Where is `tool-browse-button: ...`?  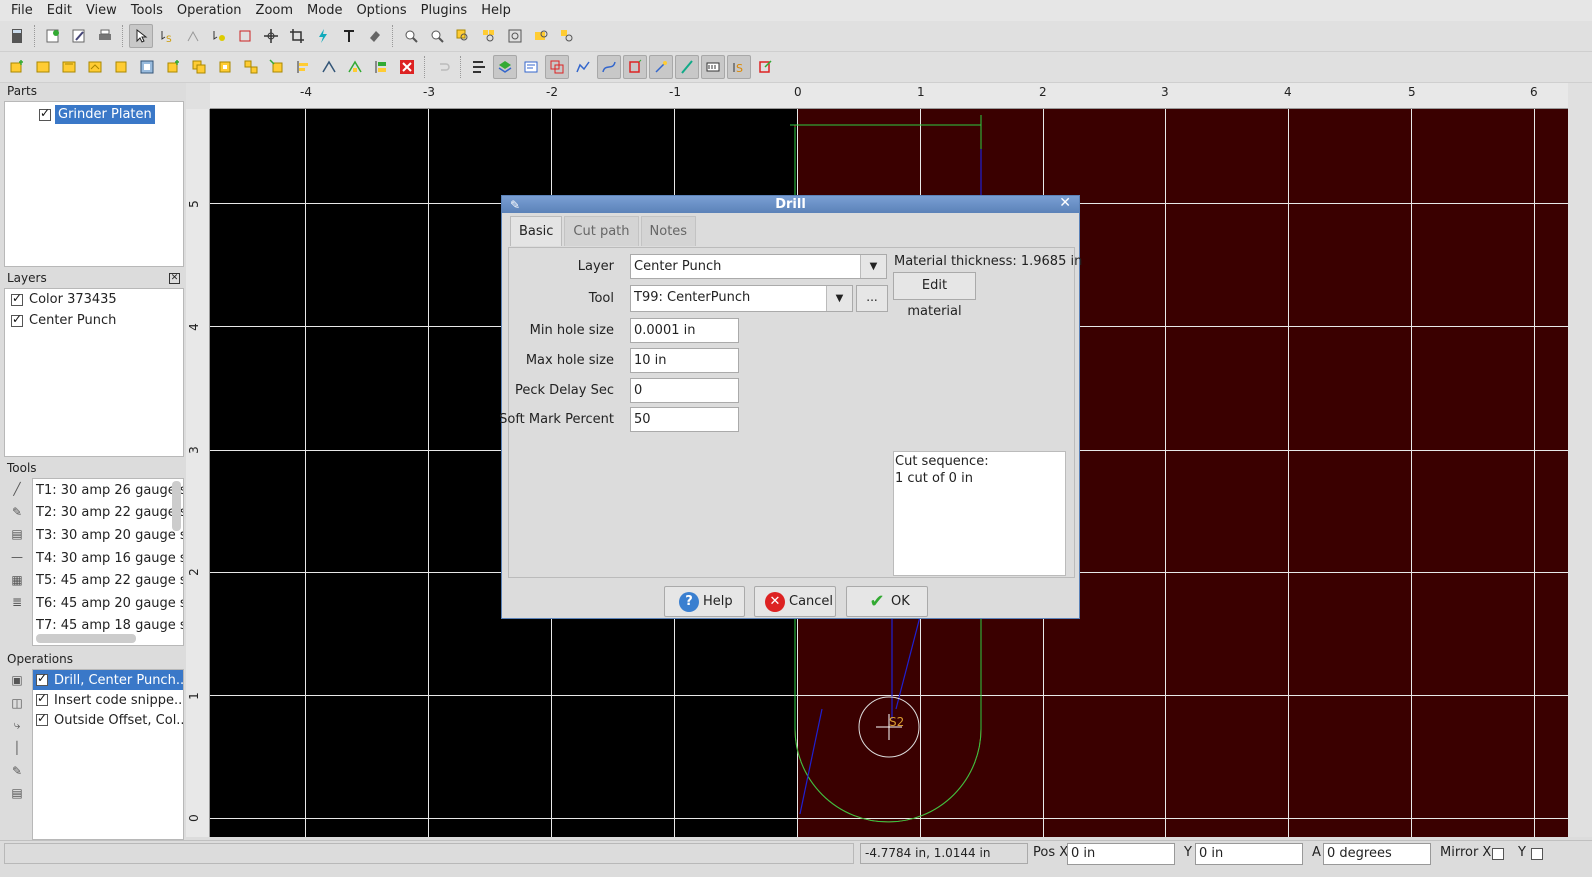 tool-browse-button: ... is located at coordinates (872, 298).